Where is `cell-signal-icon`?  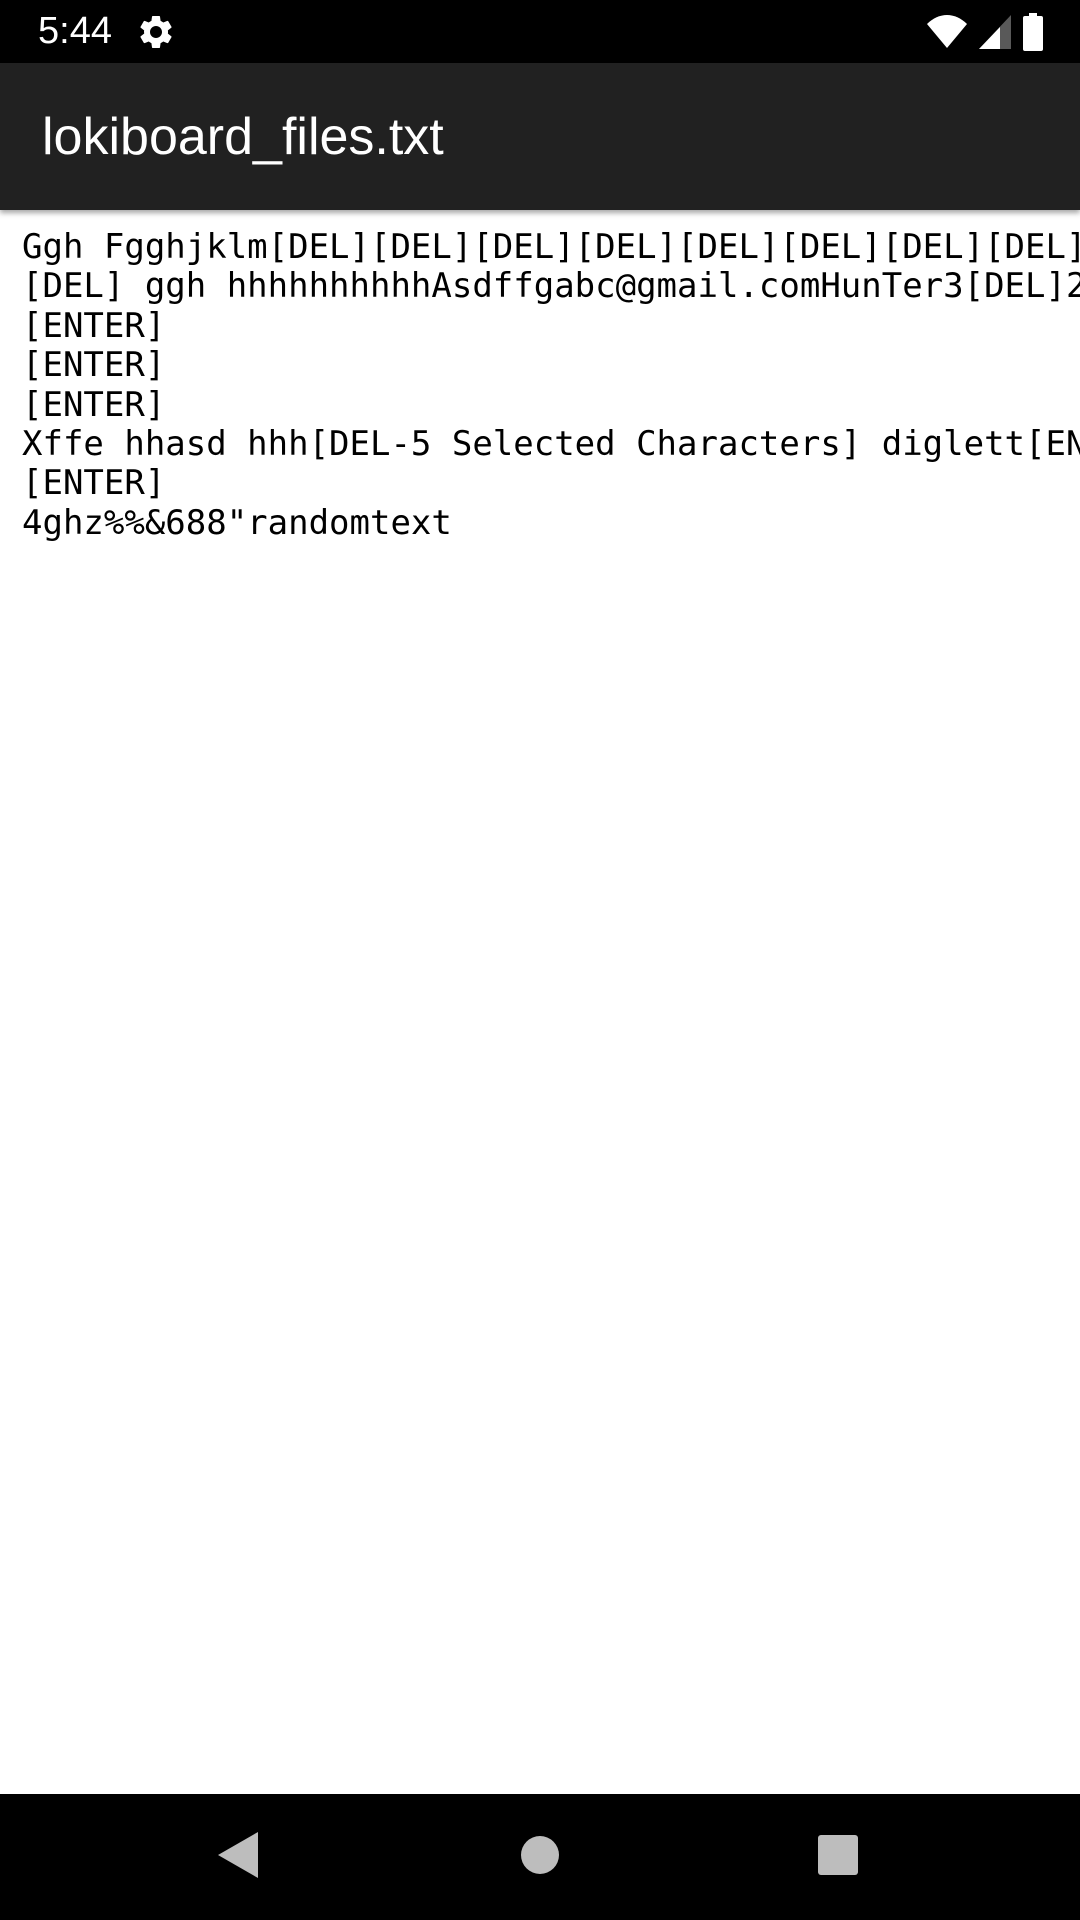
cell-signal-icon is located at coordinates (995, 32).